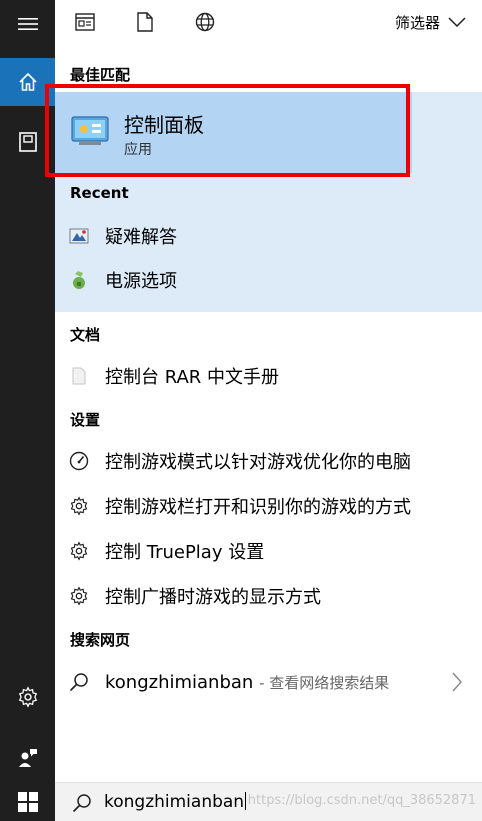 Image resolution: width=482 pixels, height=821 pixels. I want to click on settings-item-broadcast: 控制广播时游戏的显示方式, so click(268, 596).